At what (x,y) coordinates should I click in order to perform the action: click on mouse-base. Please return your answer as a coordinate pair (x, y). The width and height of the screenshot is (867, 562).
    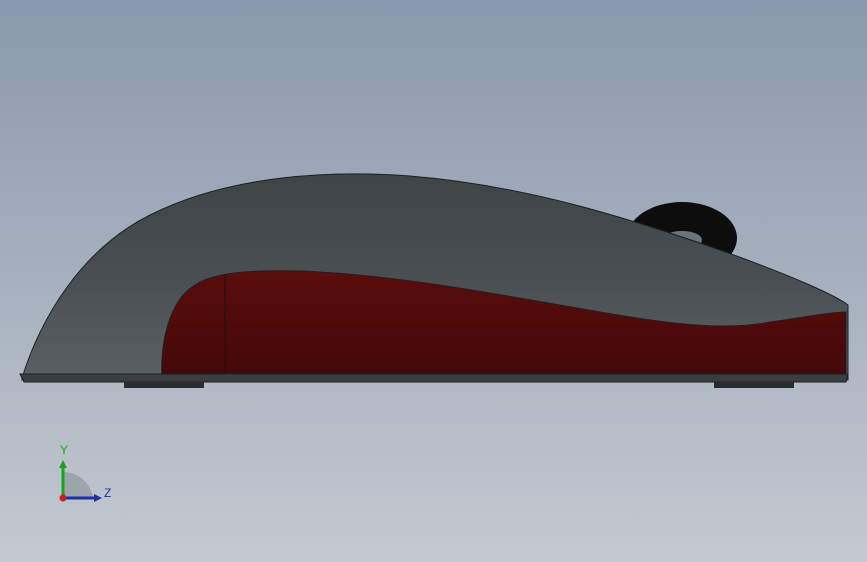
    Looking at the image, I should click on (434, 378).